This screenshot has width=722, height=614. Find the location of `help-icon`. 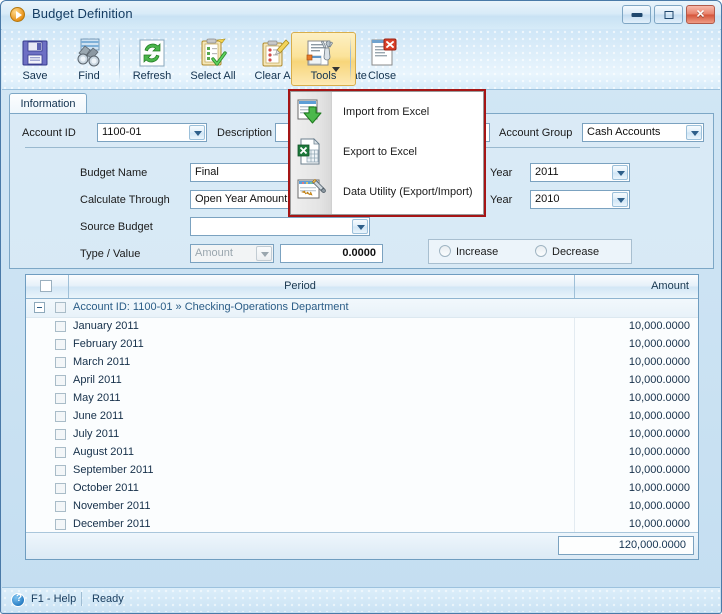

help-icon is located at coordinates (18, 600).